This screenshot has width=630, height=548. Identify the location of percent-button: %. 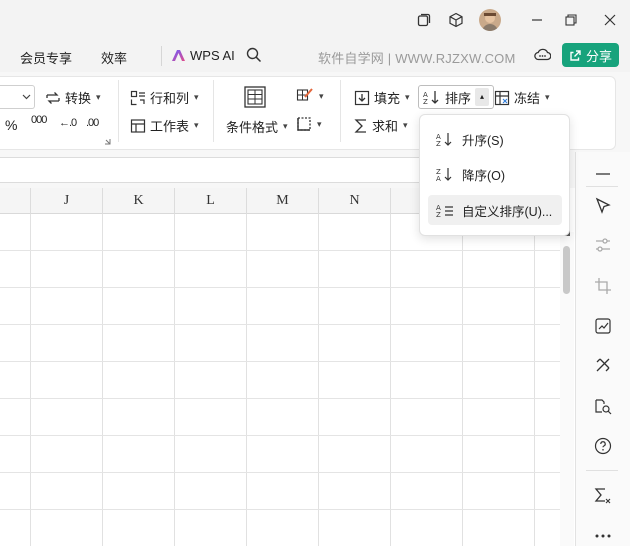
(11, 125).